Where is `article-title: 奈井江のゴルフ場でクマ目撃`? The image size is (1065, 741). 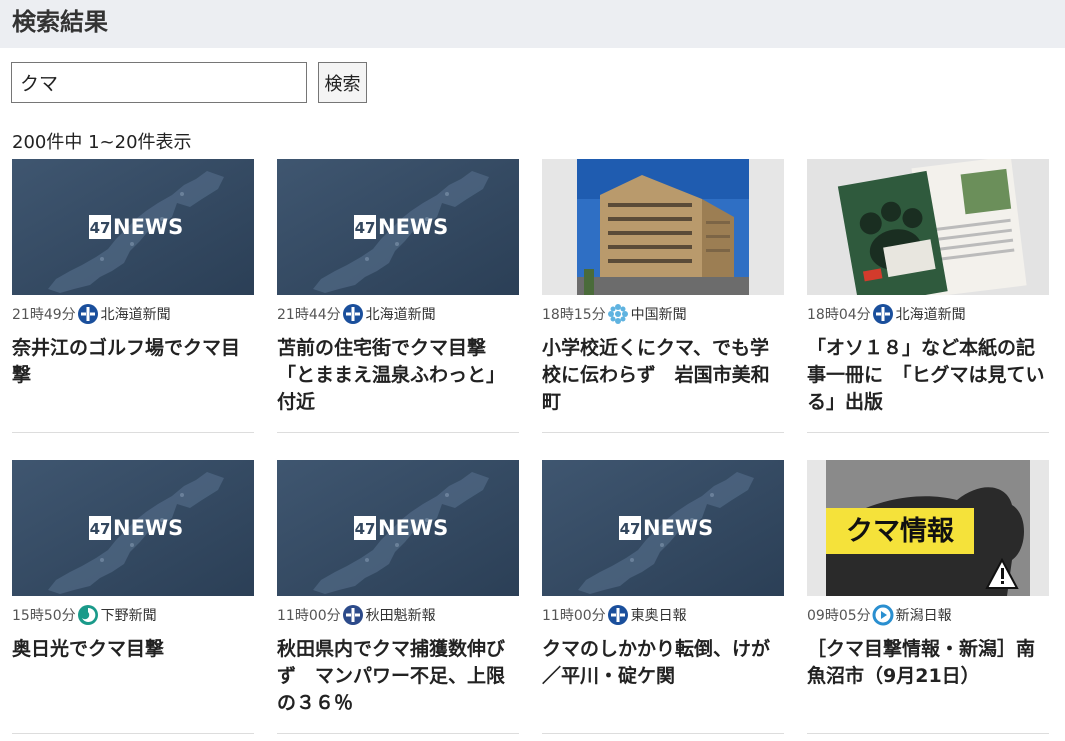 article-title: 奈井江のゴルフ場でクマ目撃 is located at coordinates (133, 362).